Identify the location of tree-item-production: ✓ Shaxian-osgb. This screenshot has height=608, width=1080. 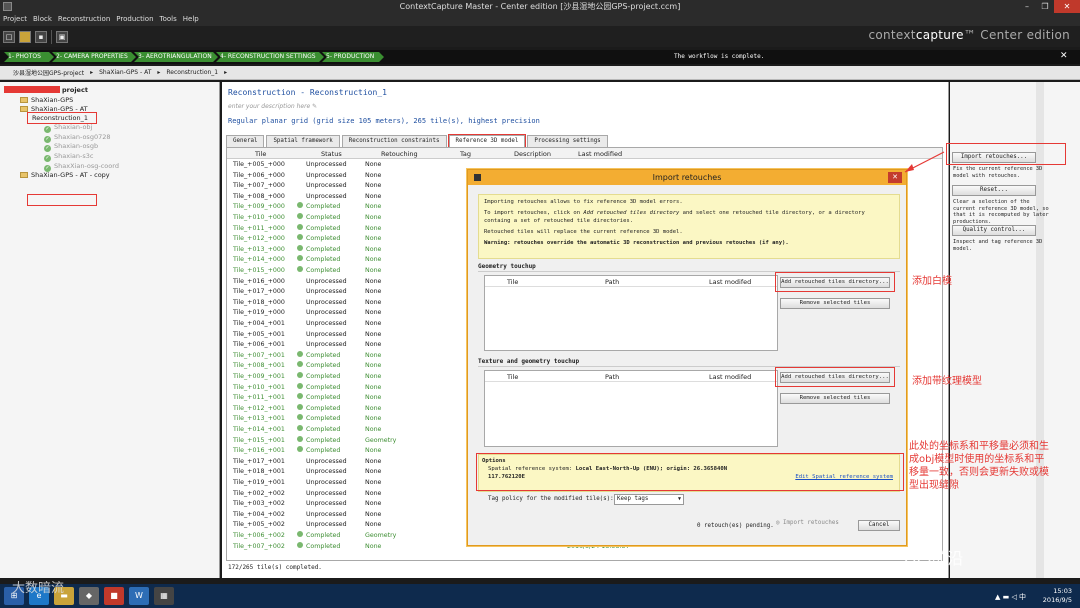
(71, 146).